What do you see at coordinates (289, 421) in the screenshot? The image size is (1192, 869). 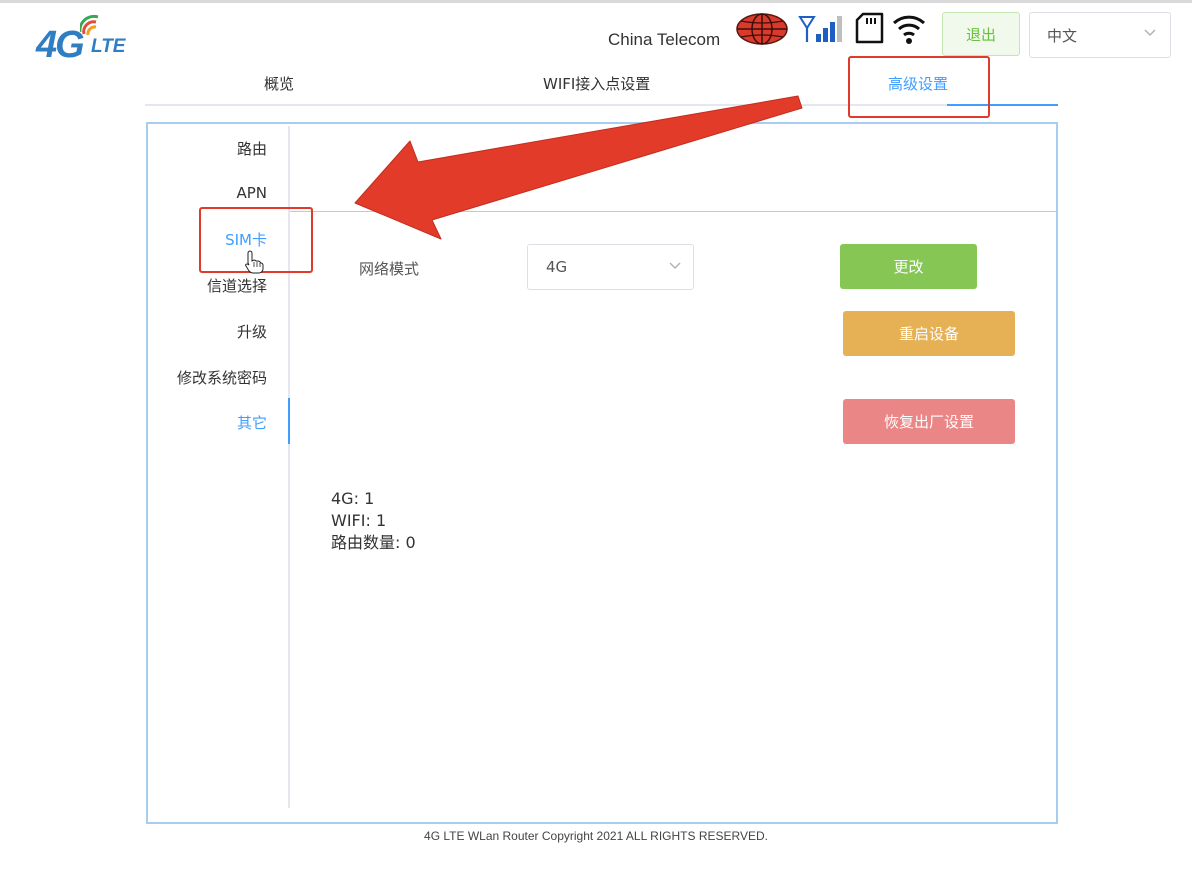 I see `sidebar-active-indicator` at bounding box center [289, 421].